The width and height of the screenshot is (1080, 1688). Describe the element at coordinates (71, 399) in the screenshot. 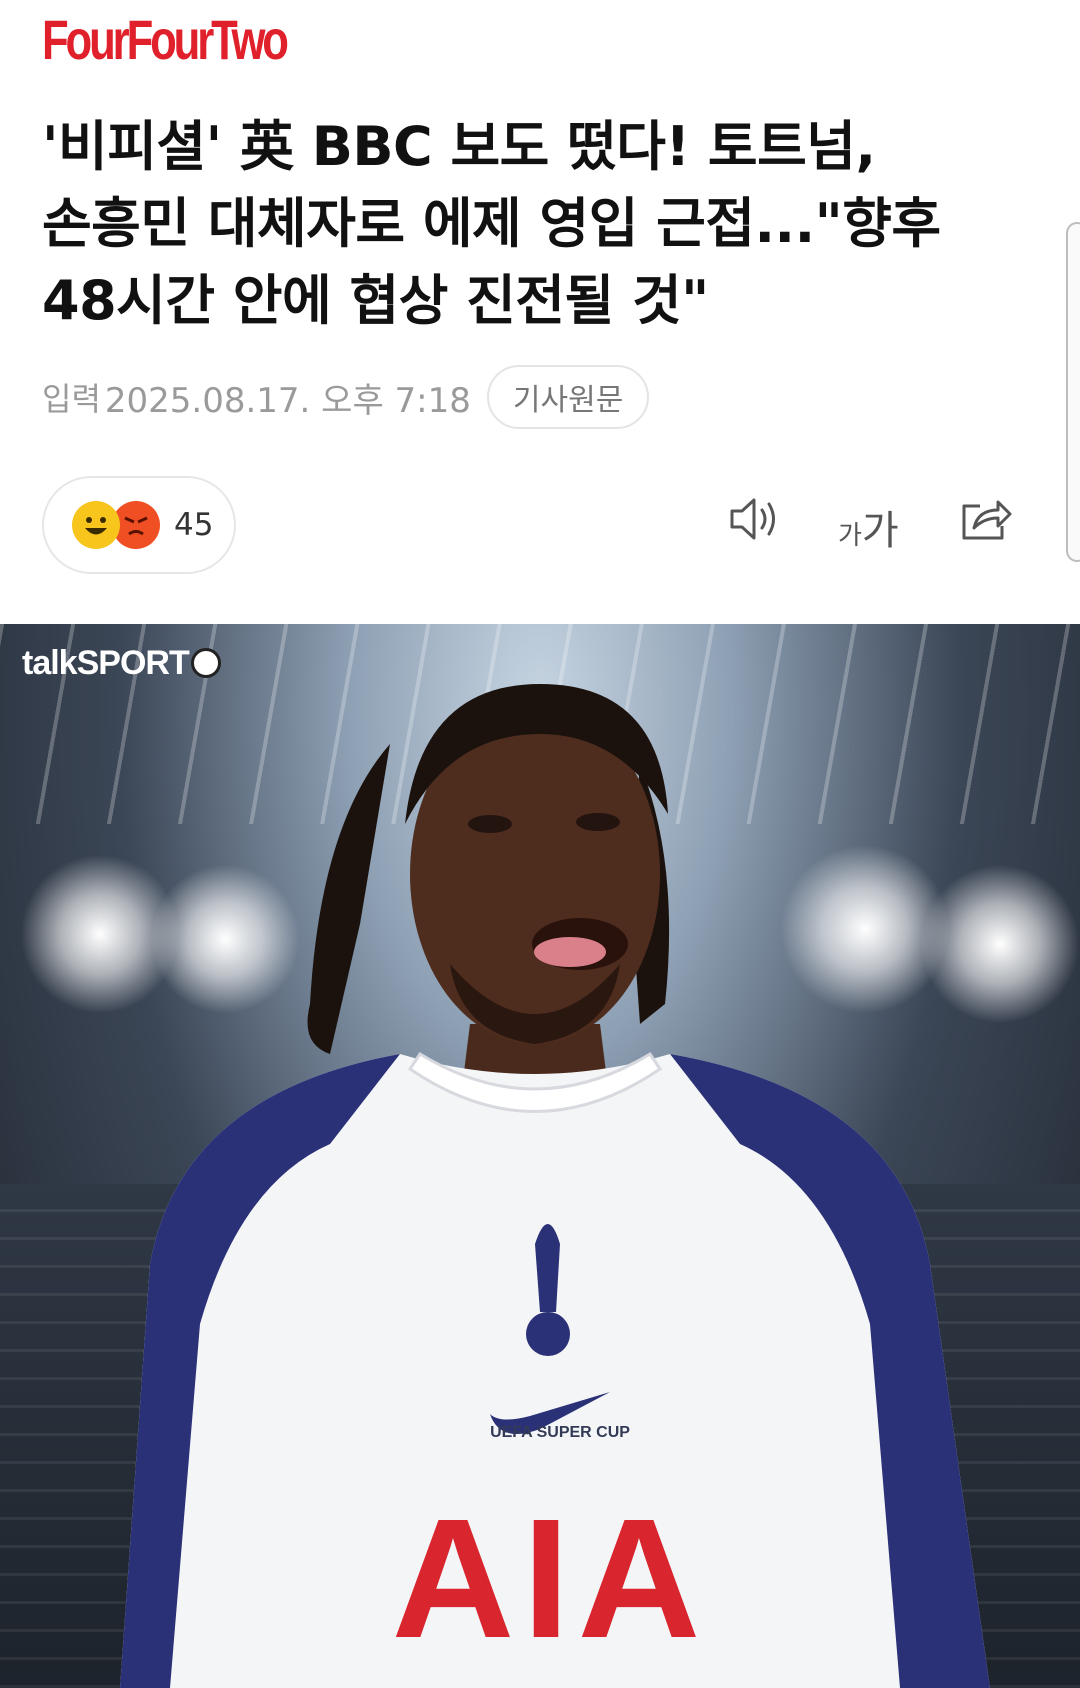

I see `published-label: 입력` at that location.